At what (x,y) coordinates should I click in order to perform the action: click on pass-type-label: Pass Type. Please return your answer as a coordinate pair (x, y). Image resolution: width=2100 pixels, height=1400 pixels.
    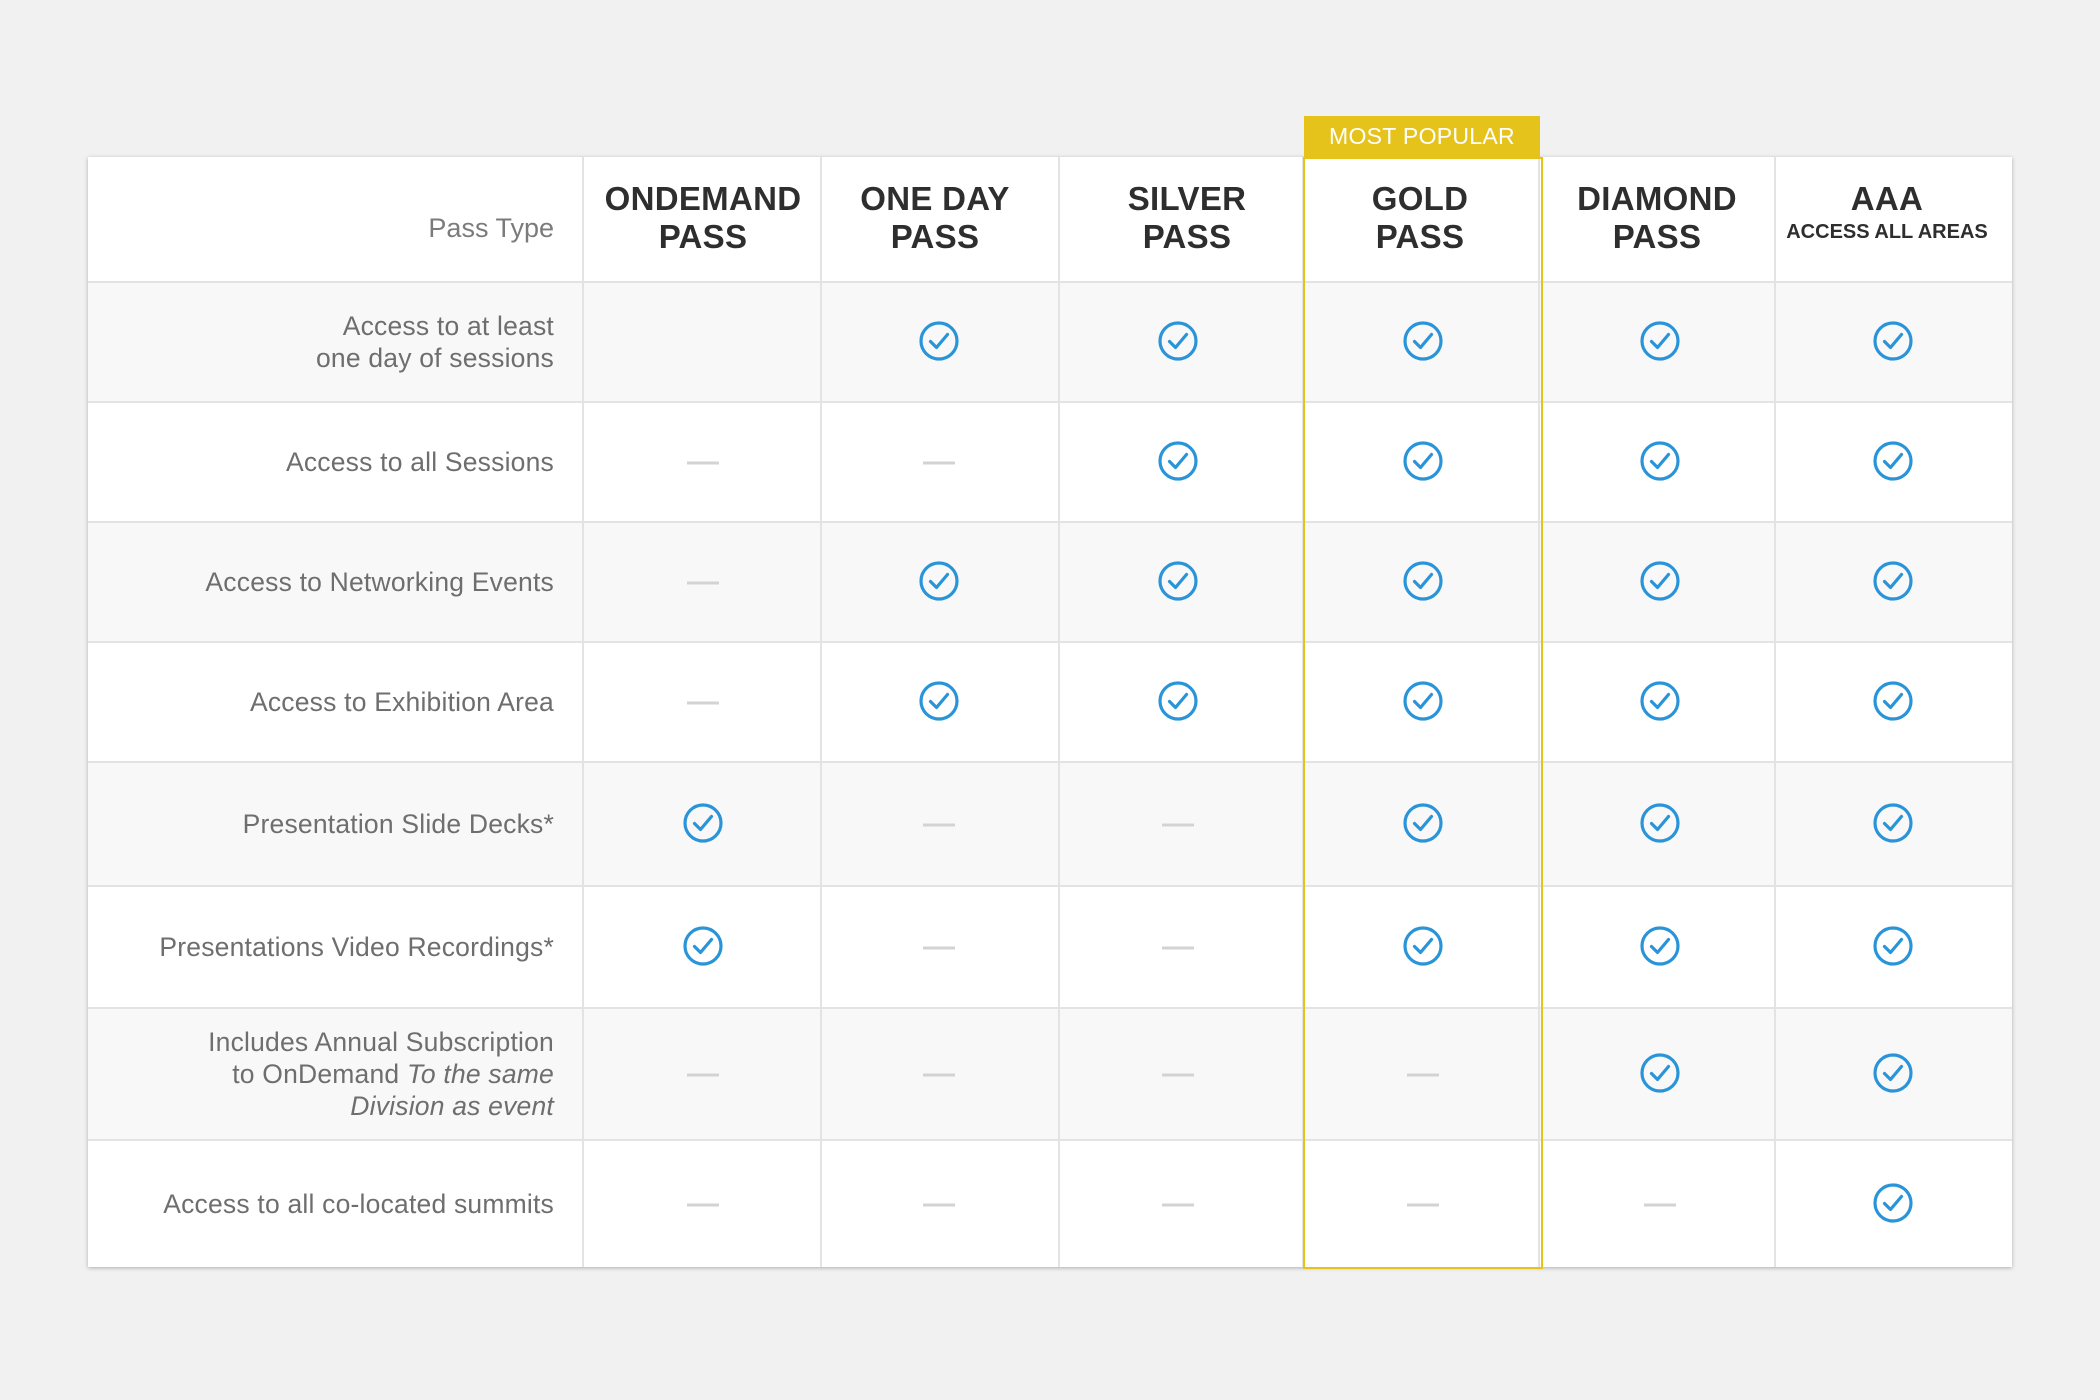
    Looking at the image, I should click on (491, 228).